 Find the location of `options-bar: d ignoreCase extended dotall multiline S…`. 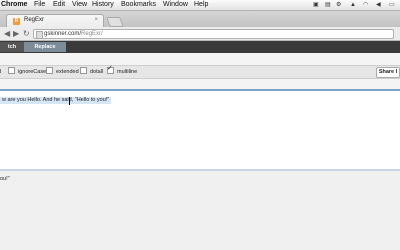

options-bar: d ignoreCase extended dotall multiline S… is located at coordinates (200, 72).